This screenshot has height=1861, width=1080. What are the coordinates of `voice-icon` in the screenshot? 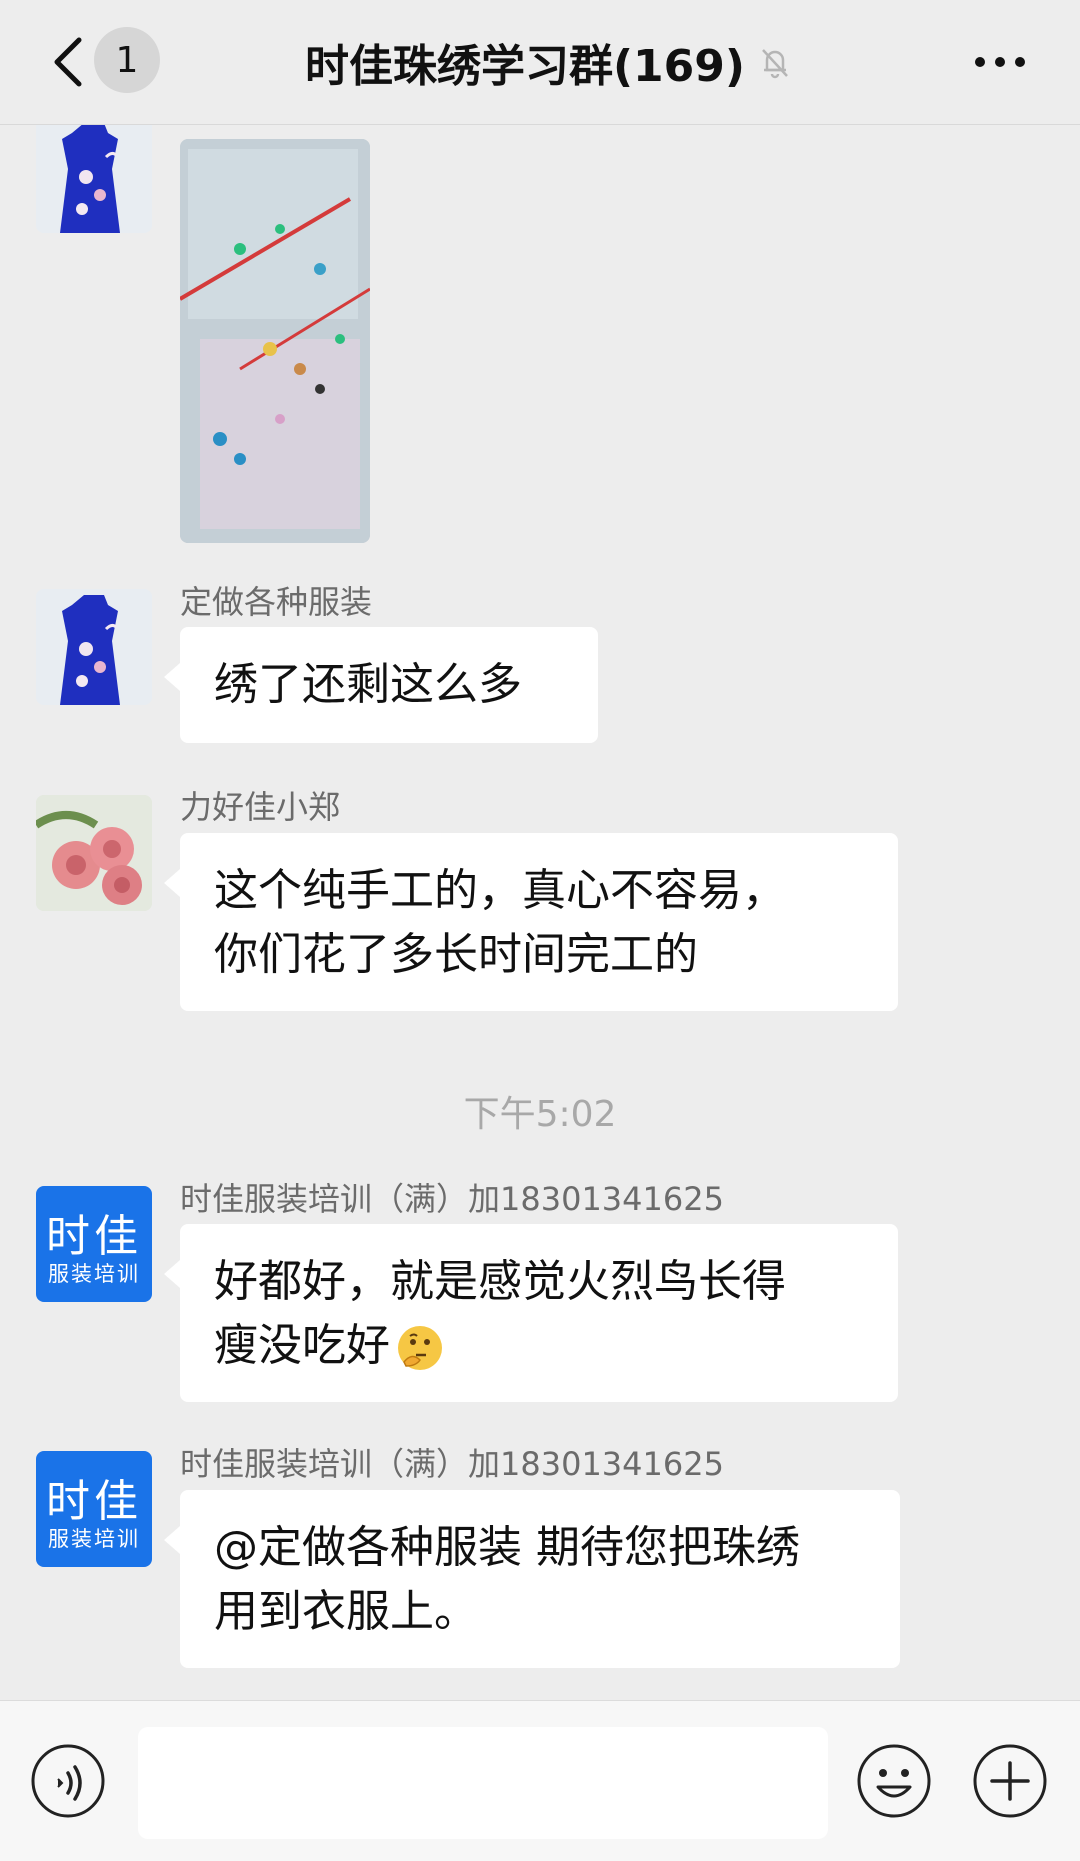 It's located at (68, 1781).